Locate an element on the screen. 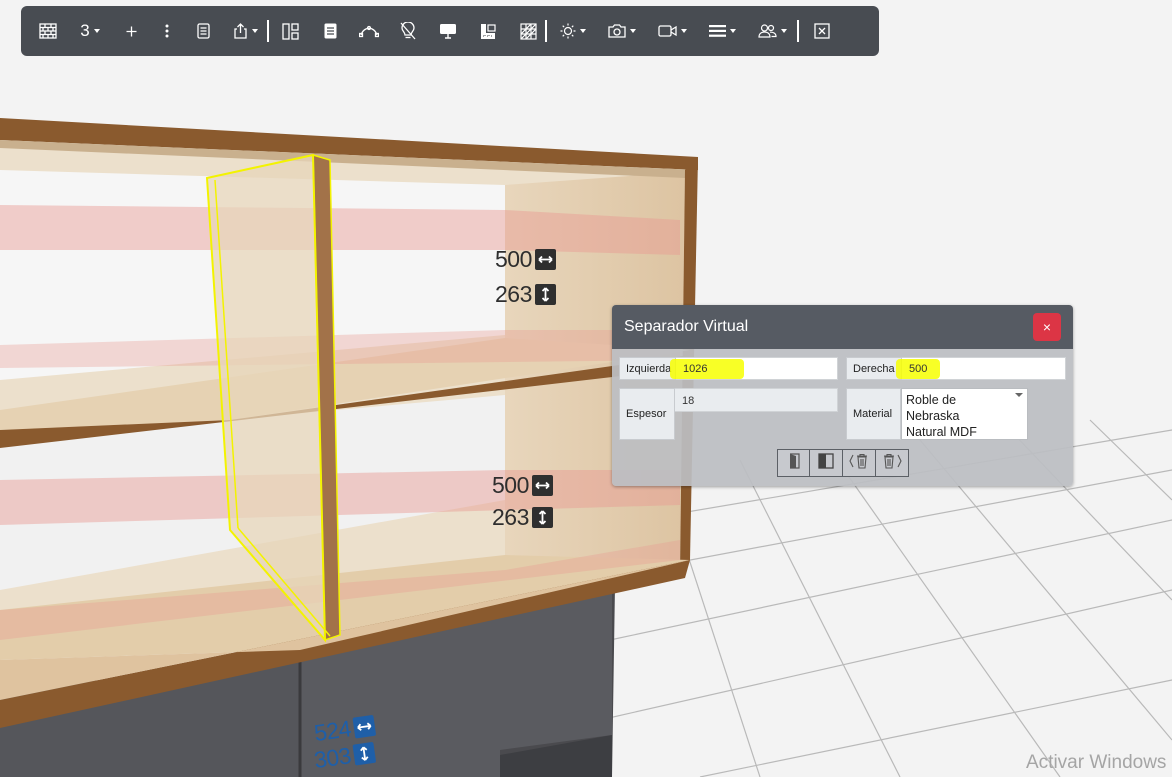 The image size is (1172, 777). share-export-icon is located at coordinates (245, 31).